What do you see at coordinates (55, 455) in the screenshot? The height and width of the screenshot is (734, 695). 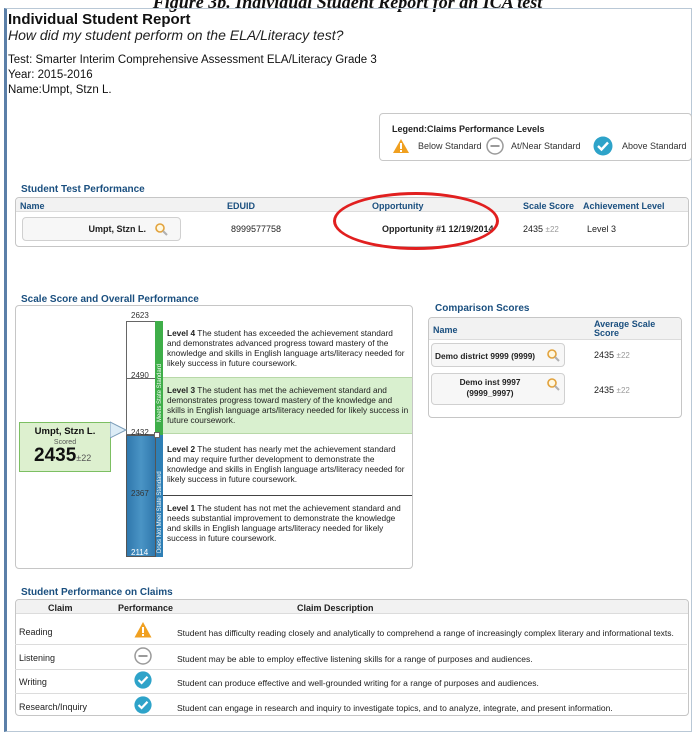 I see `marker-score-number: 2435` at bounding box center [55, 455].